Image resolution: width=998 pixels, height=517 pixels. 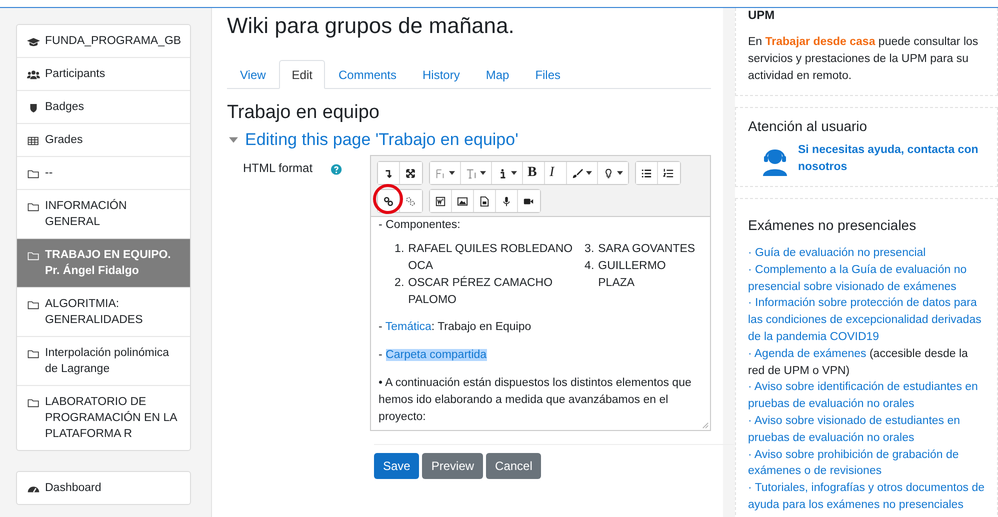 I want to click on sidebar-item: Dashboard, so click(x=103, y=488).